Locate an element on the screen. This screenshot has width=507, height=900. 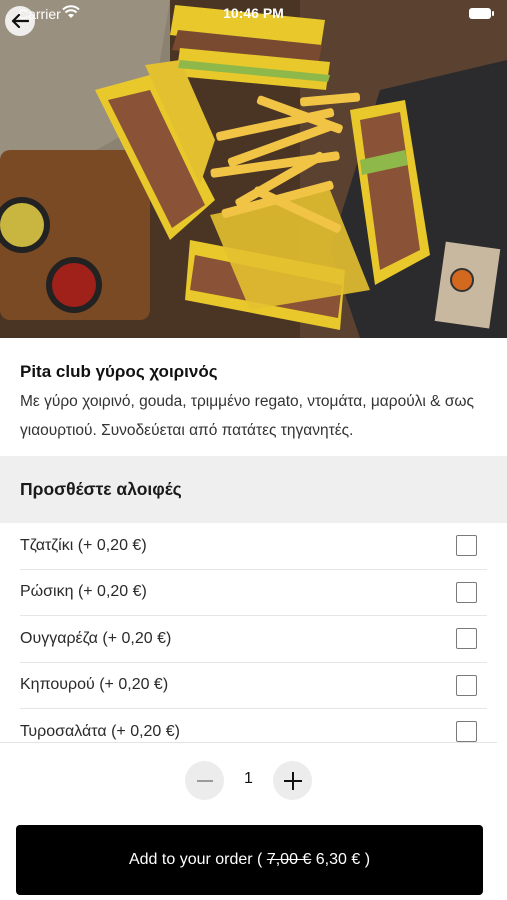
option-label: Ουγγαρέζα (+ 0,20 €) is located at coordinates (96, 638).